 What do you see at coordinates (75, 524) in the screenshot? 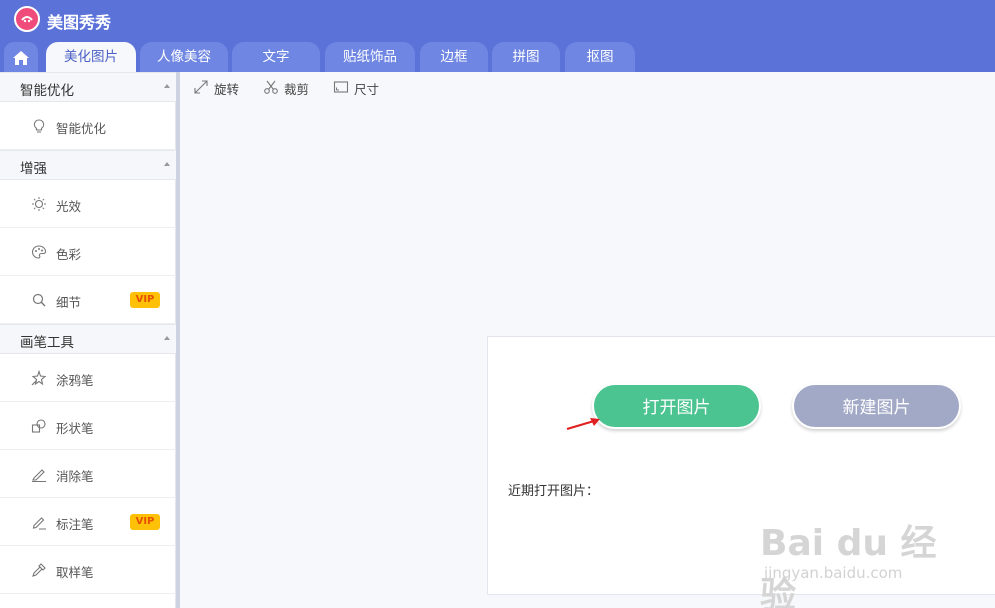
I see `sidebar-item-label: 标注笔` at bounding box center [75, 524].